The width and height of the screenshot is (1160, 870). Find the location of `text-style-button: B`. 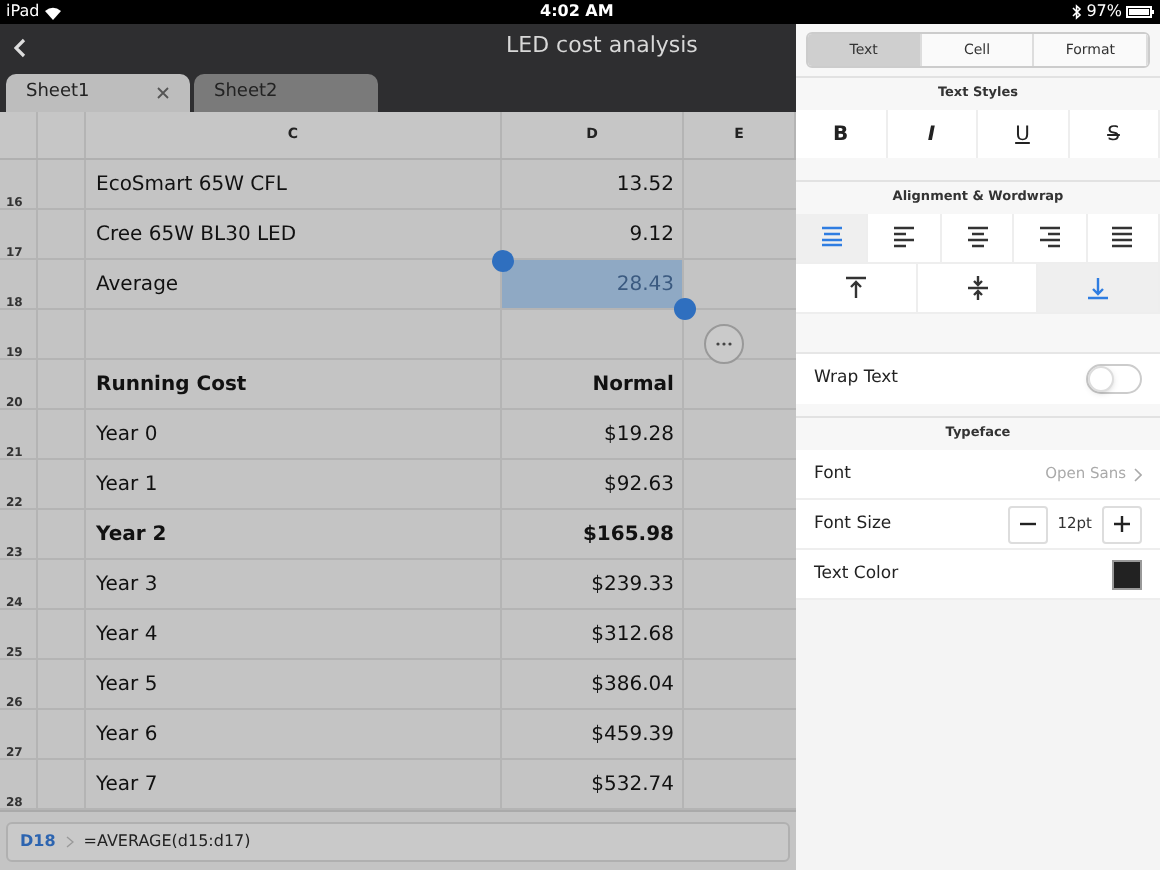

text-style-button: B is located at coordinates (841, 134).